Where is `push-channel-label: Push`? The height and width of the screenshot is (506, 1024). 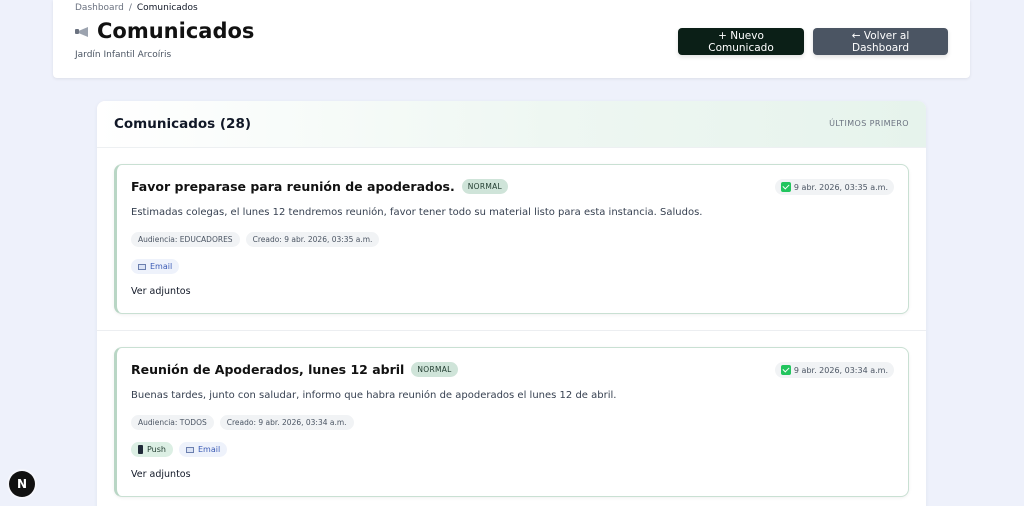 push-channel-label: Push is located at coordinates (156, 449).